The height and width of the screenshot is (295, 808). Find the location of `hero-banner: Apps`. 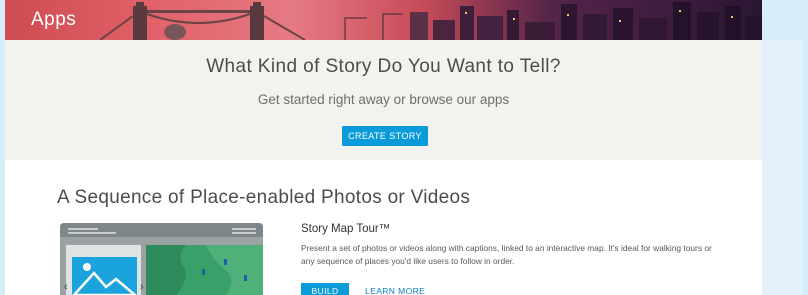

hero-banner: Apps is located at coordinates (383, 20).